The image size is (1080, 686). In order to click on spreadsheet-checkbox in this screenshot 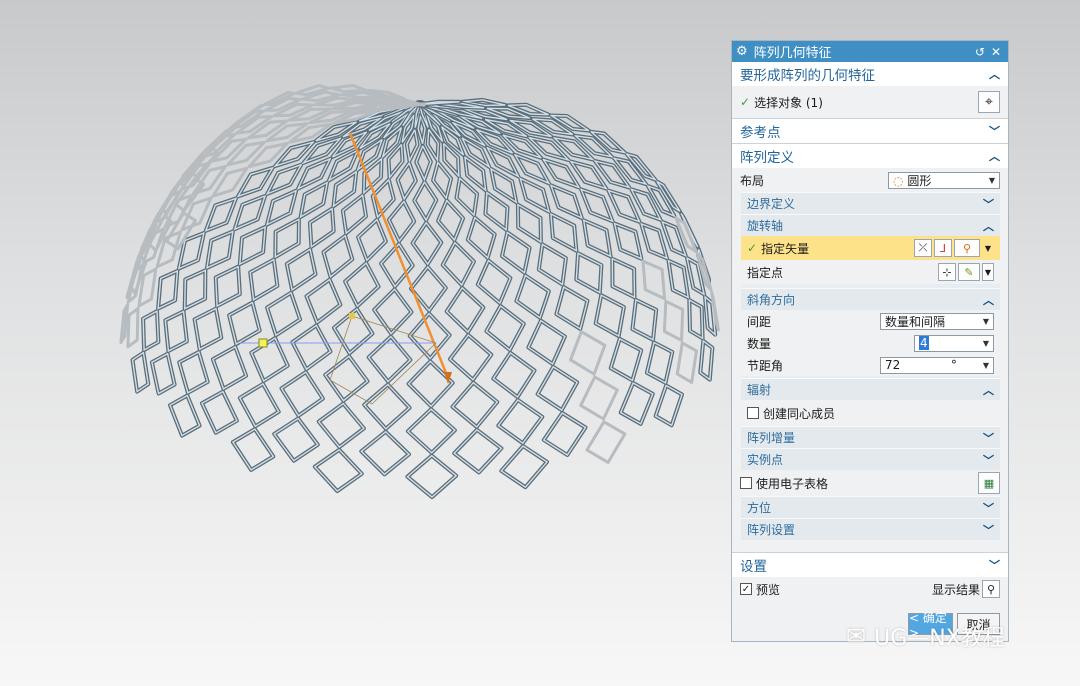, I will do `click(746, 483)`.